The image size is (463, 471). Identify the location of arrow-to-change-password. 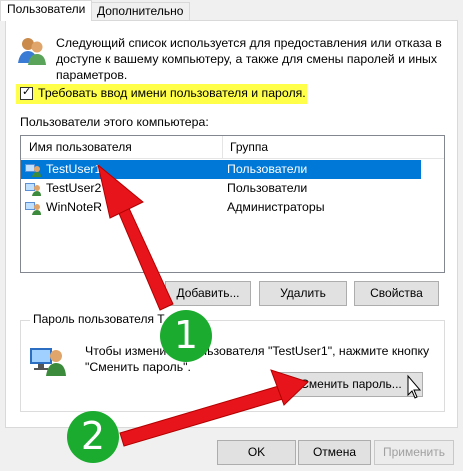
(214, 408).